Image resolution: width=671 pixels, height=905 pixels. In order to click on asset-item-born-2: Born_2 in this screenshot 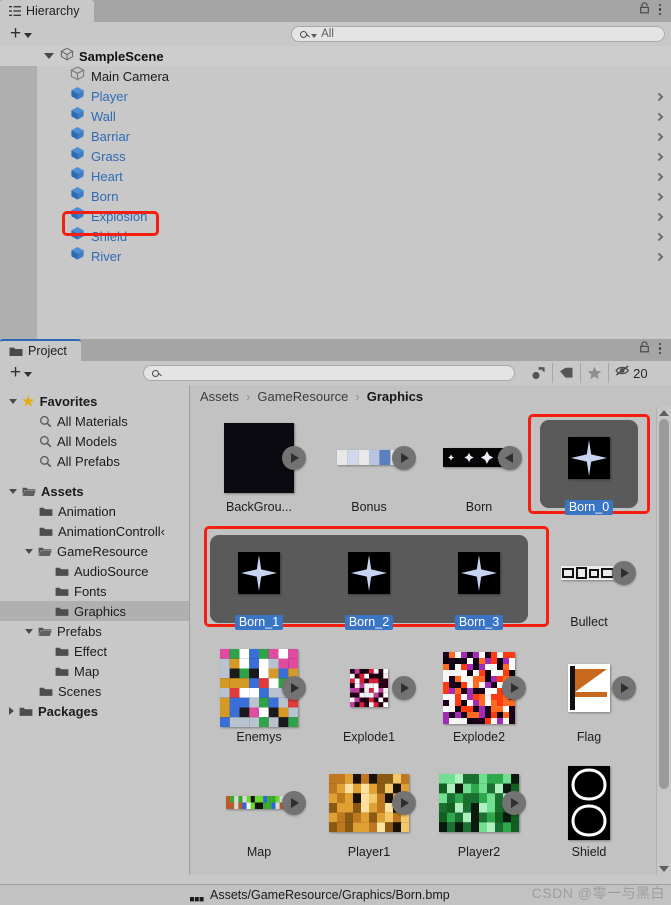, I will do `click(369, 587)`.